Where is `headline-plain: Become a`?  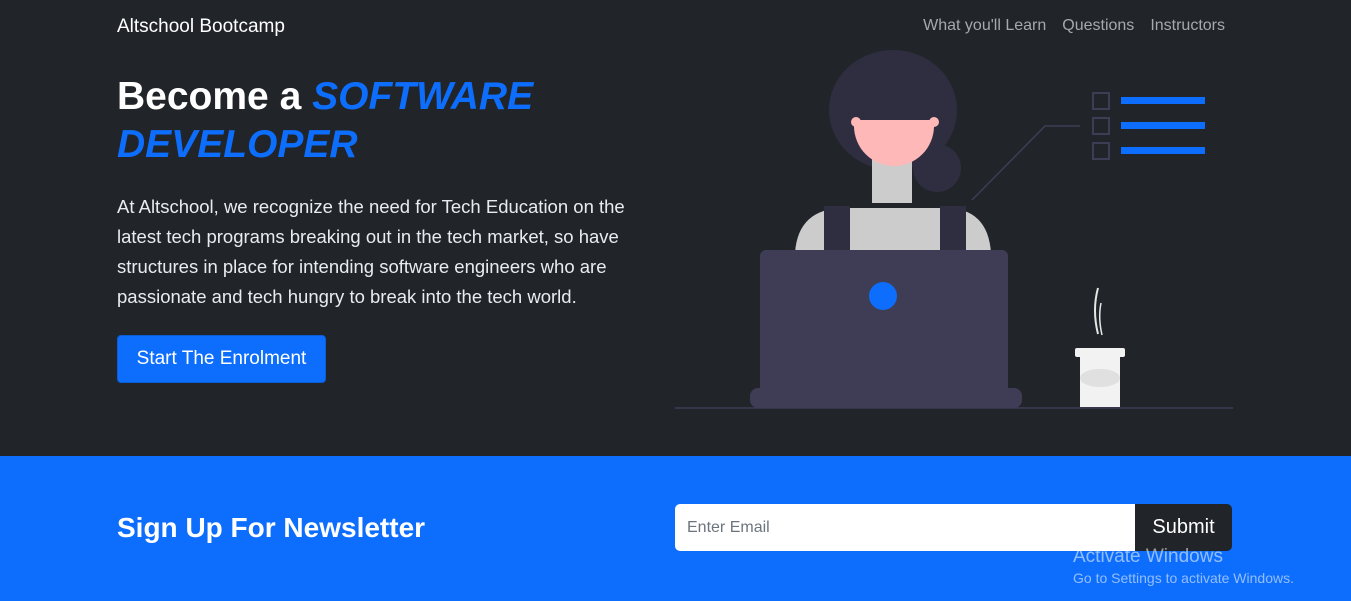 headline-plain: Become a is located at coordinates (215, 96).